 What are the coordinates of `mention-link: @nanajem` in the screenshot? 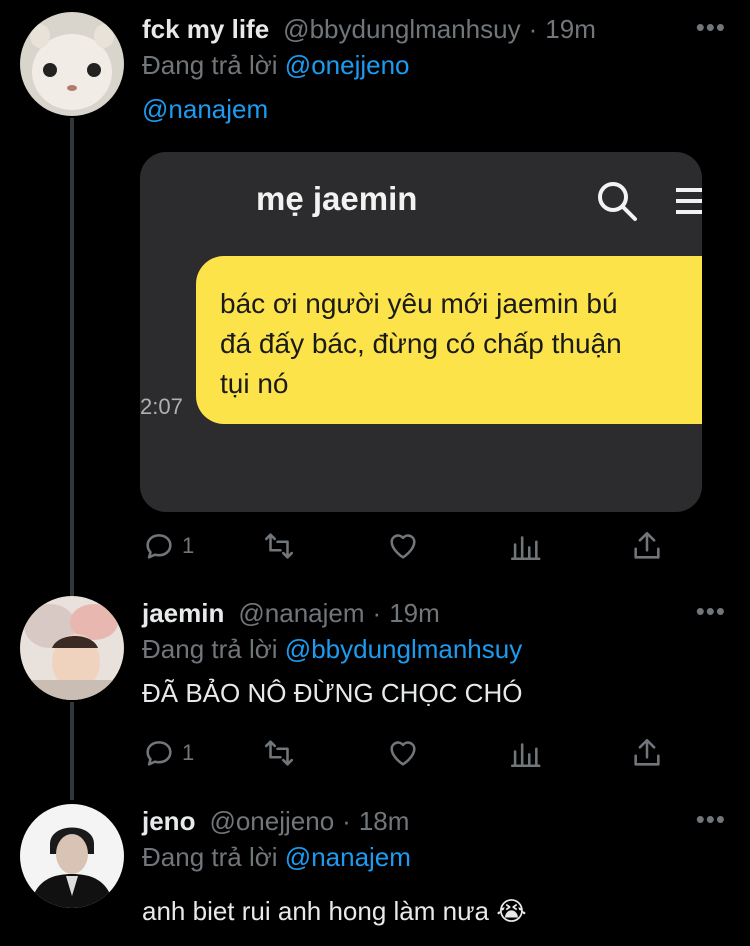 It's located at (205, 109).